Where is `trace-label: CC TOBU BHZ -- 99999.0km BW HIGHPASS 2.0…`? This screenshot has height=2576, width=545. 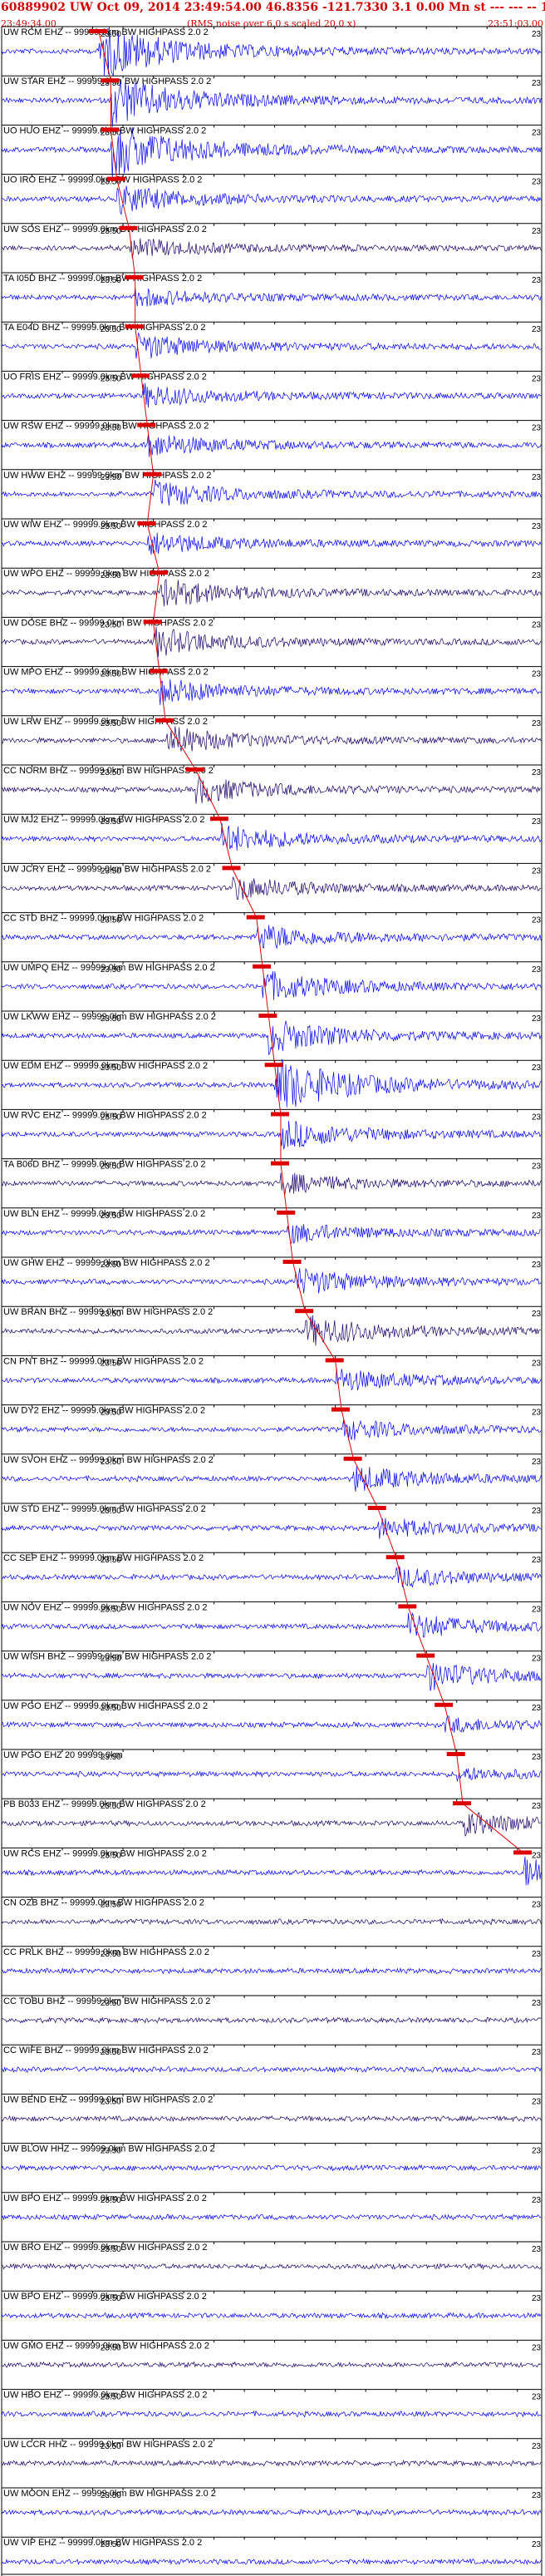 trace-label: CC TOBU BHZ -- 99999.0km BW HIGHPASS 2.0… is located at coordinates (107, 2001).